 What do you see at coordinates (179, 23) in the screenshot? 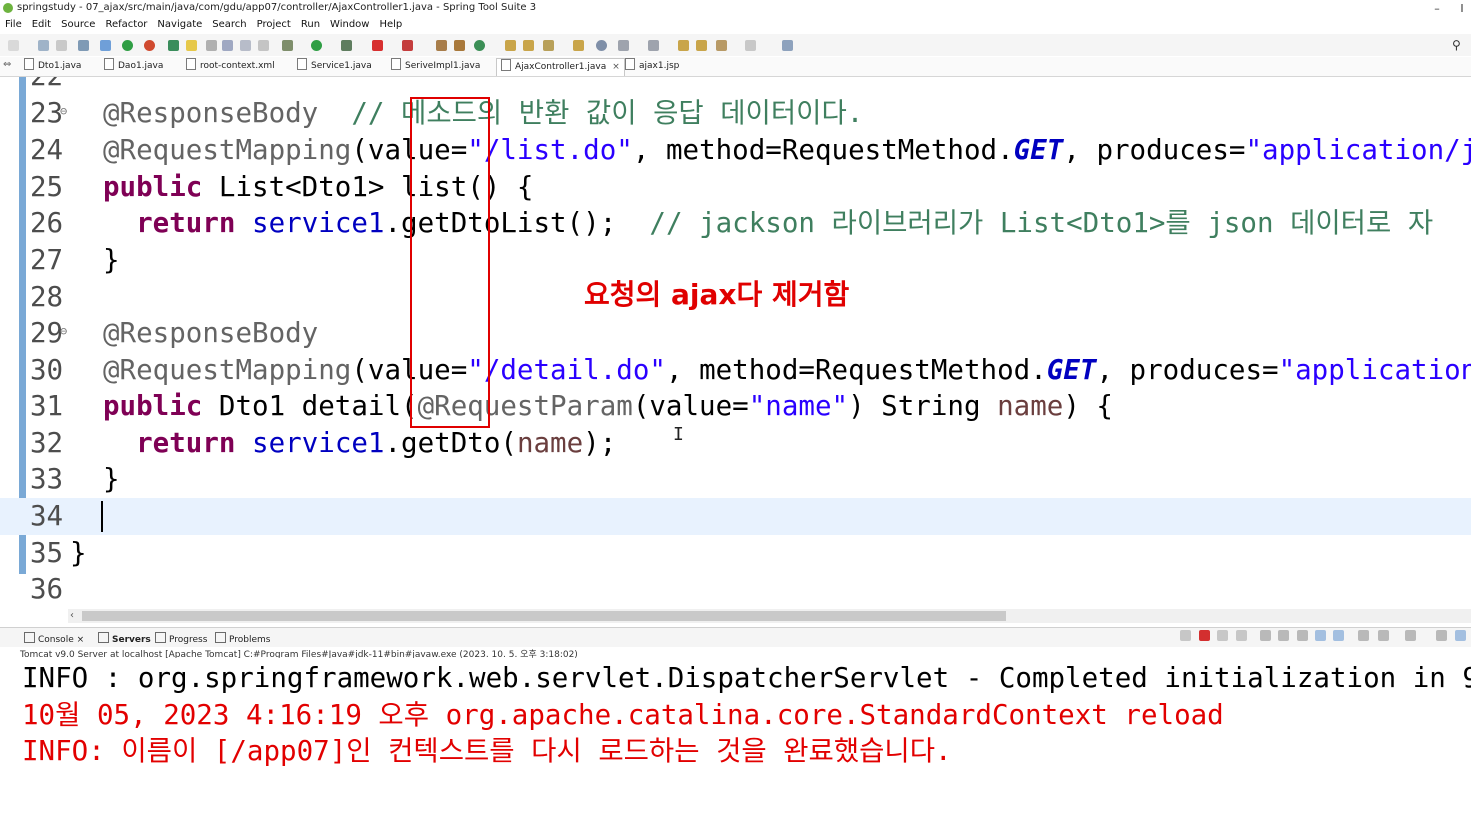
I see `menu-navigate: Navigate` at bounding box center [179, 23].